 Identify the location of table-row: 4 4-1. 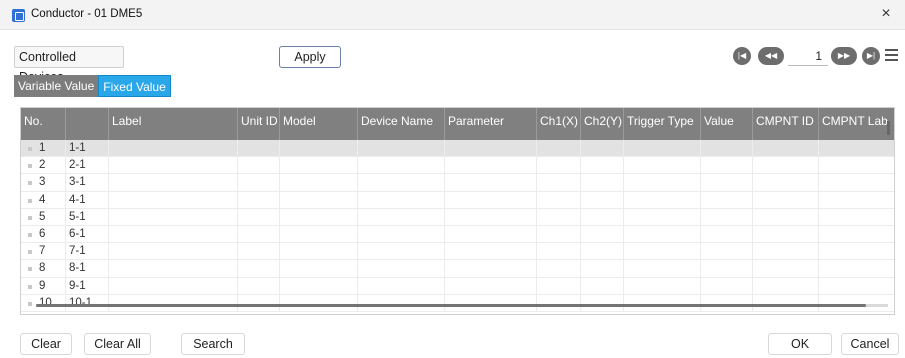
(457, 200).